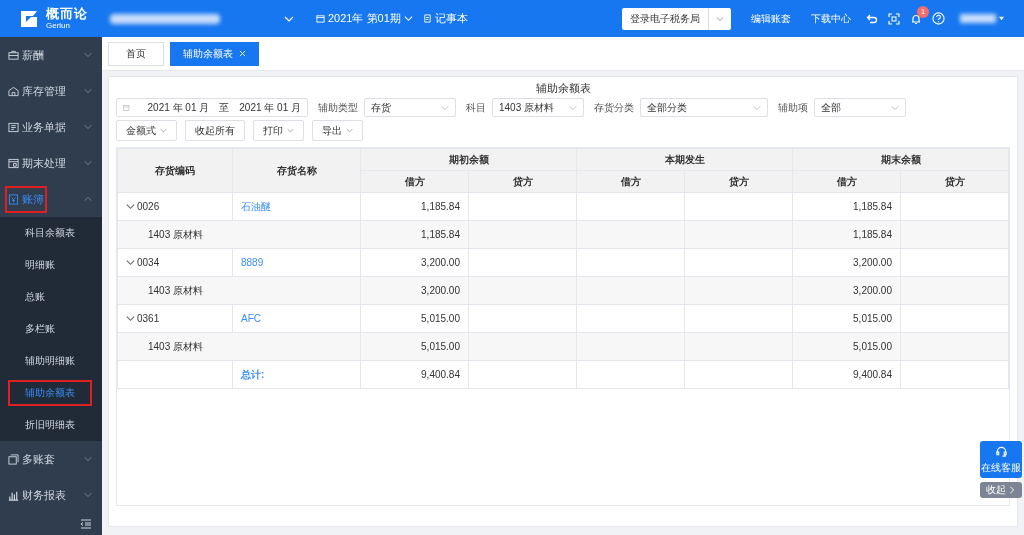  I want to click on column-header: 存货名称, so click(296, 170).